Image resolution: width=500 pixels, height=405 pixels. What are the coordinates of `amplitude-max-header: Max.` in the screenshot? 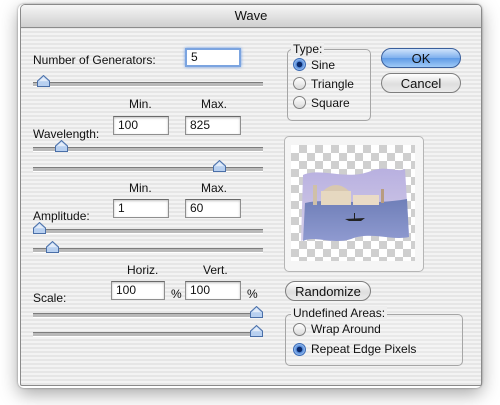 It's located at (214, 188).